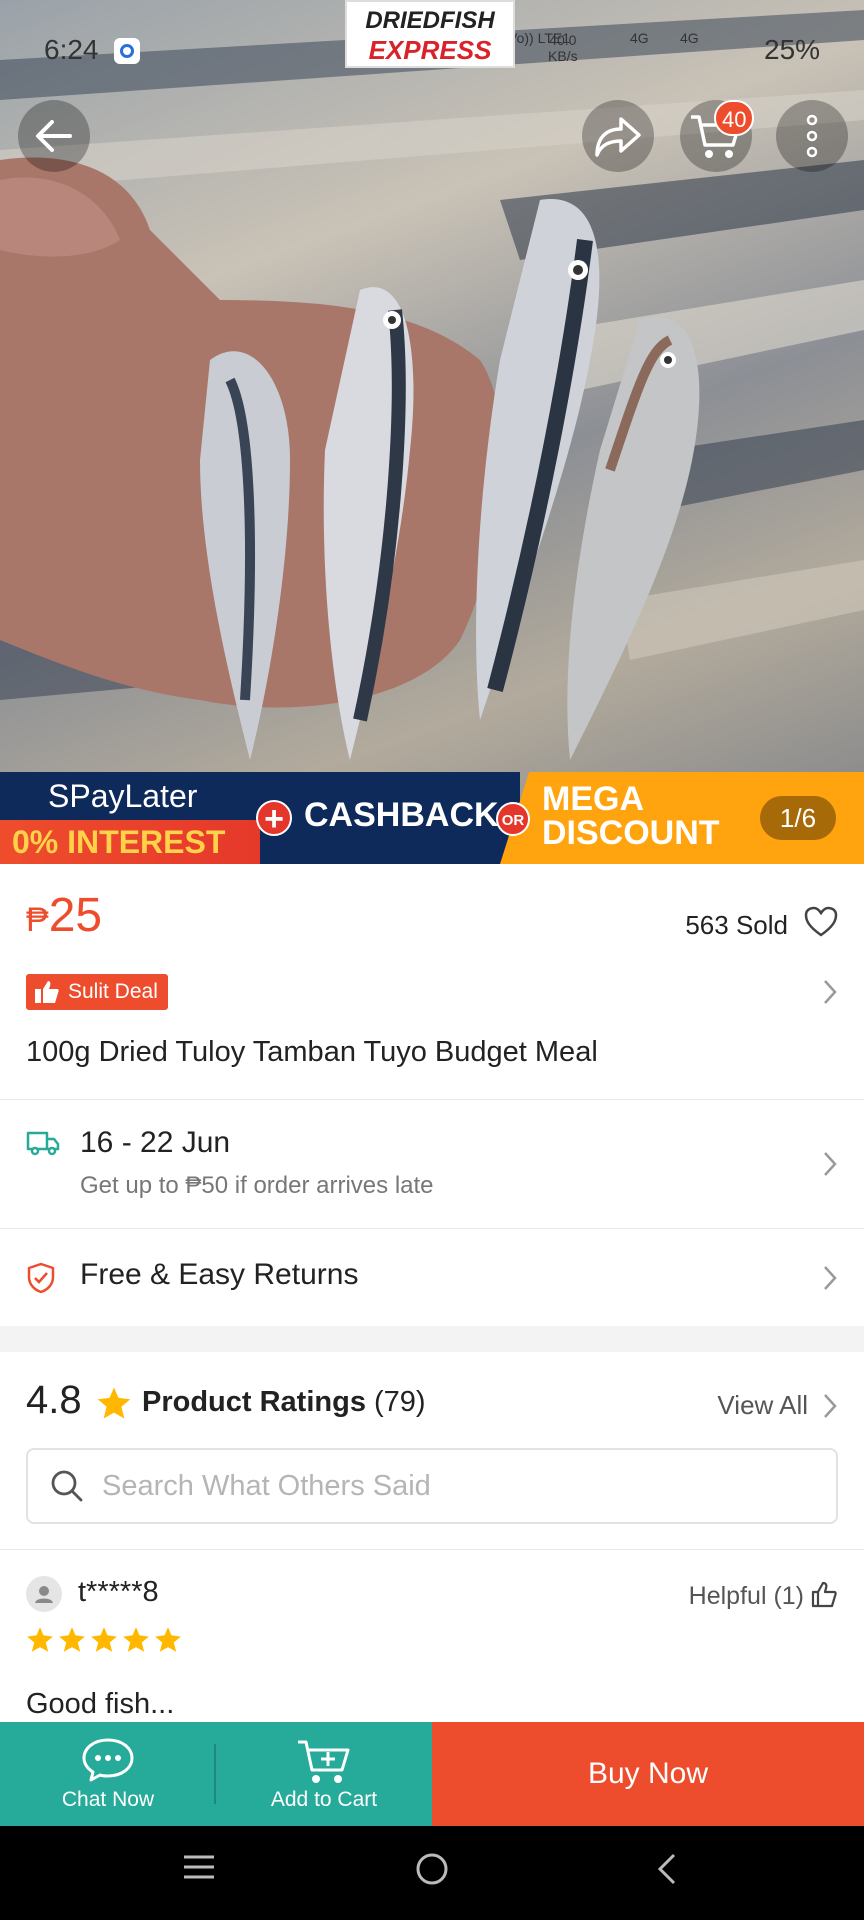 This screenshot has height=1920, width=864. I want to click on add-cart-icon, so click(324, 1761).